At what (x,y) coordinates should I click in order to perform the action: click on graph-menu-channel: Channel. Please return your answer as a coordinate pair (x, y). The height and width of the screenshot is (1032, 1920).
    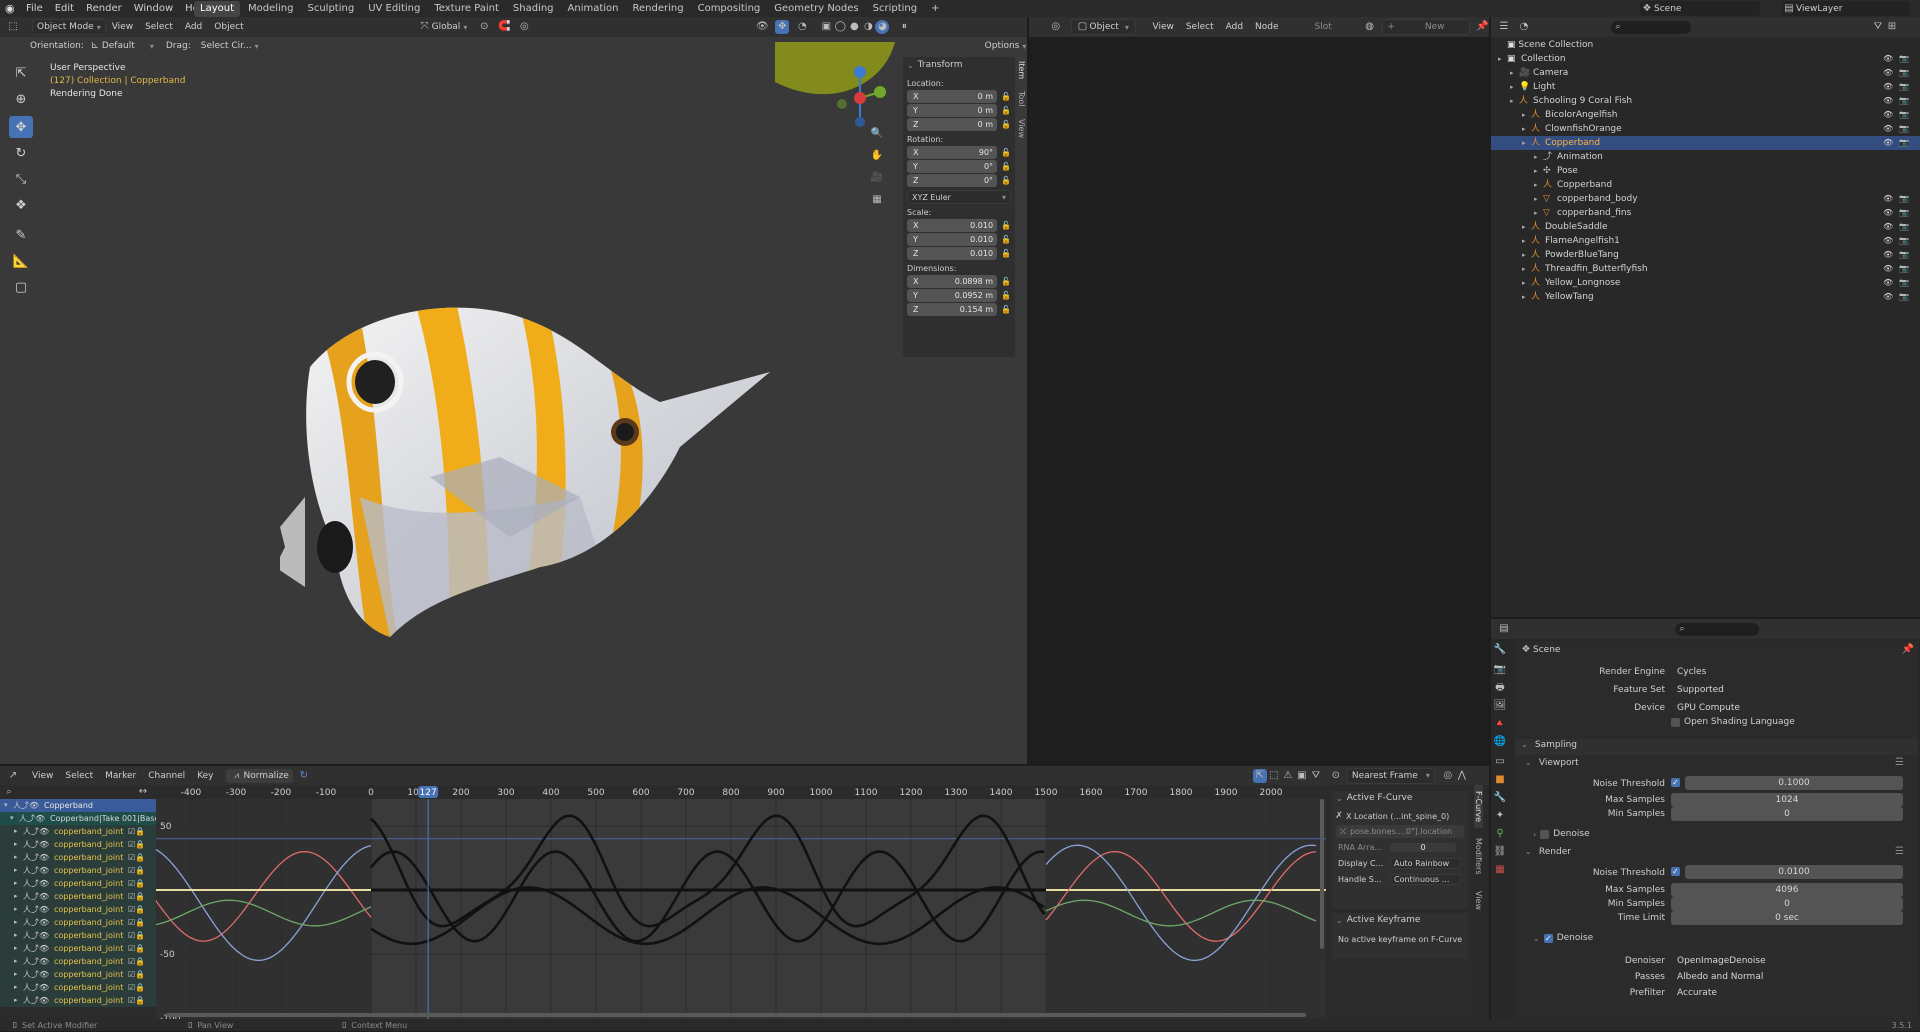
    Looking at the image, I should click on (166, 776).